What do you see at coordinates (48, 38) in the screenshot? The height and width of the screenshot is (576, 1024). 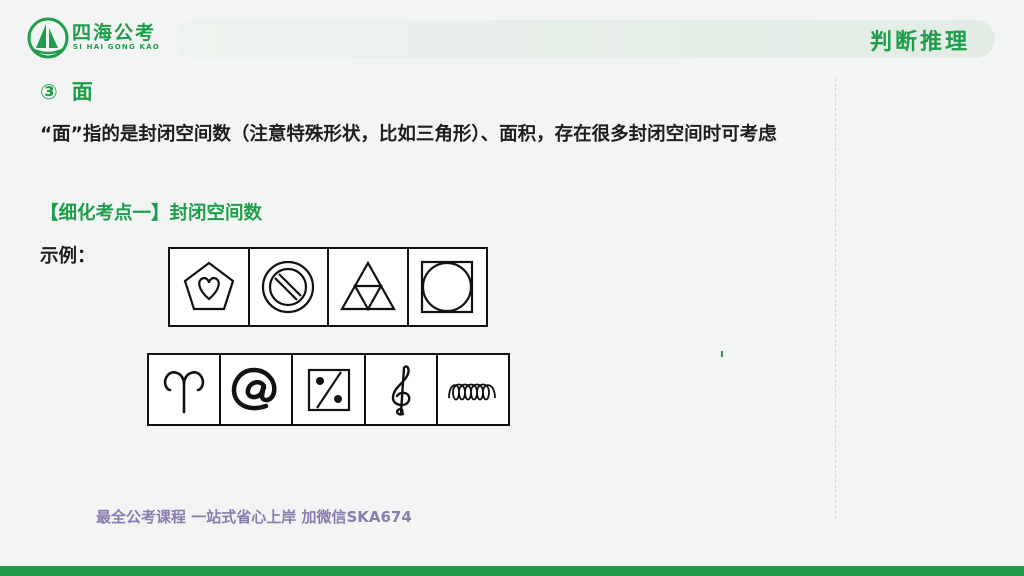 I see `sailboat-logo-icon` at bounding box center [48, 38].